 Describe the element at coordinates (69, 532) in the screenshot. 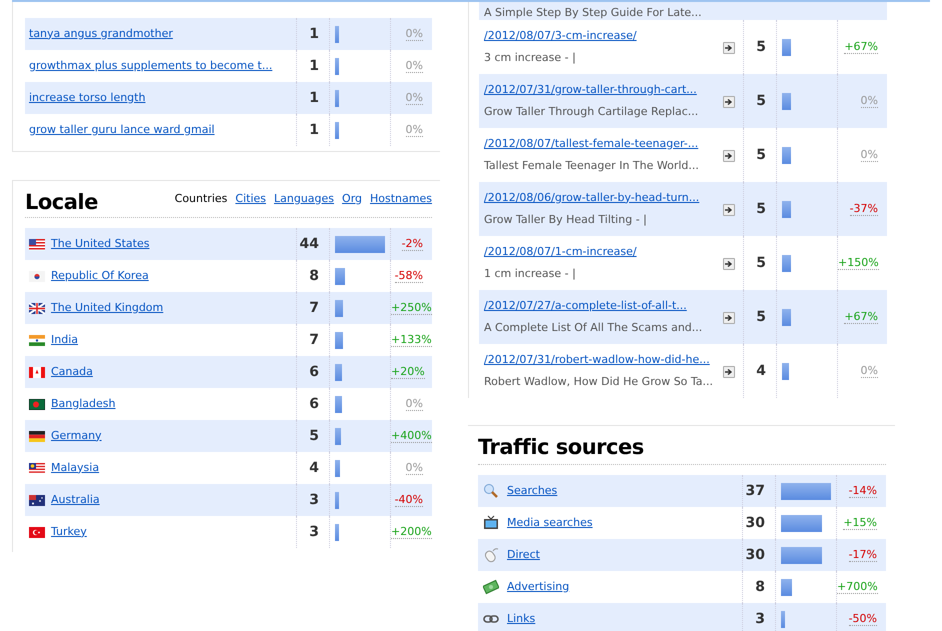

I see `link: Turkey` at that location.